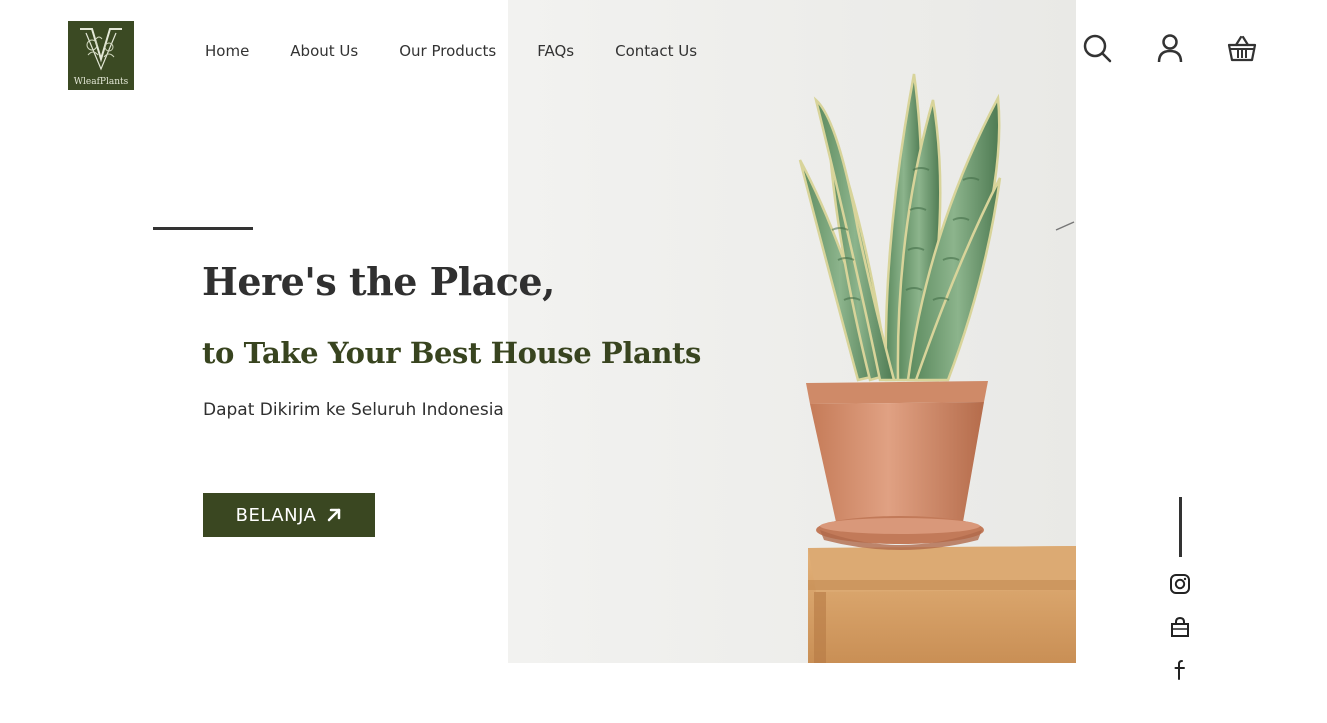 The image size is (1327, 723). I want to click on shop-now-button: BELANJA, so click(289, 515).